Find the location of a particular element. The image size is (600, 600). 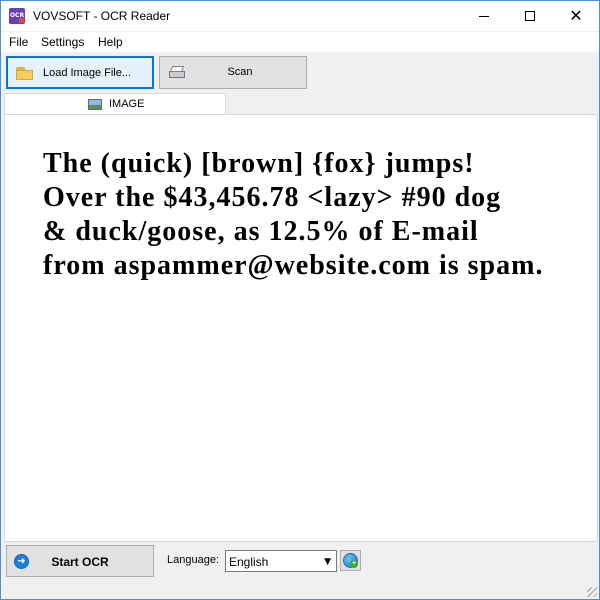

start-ocr-button: ➜ Start OCR is located at coordinates (80, 561).